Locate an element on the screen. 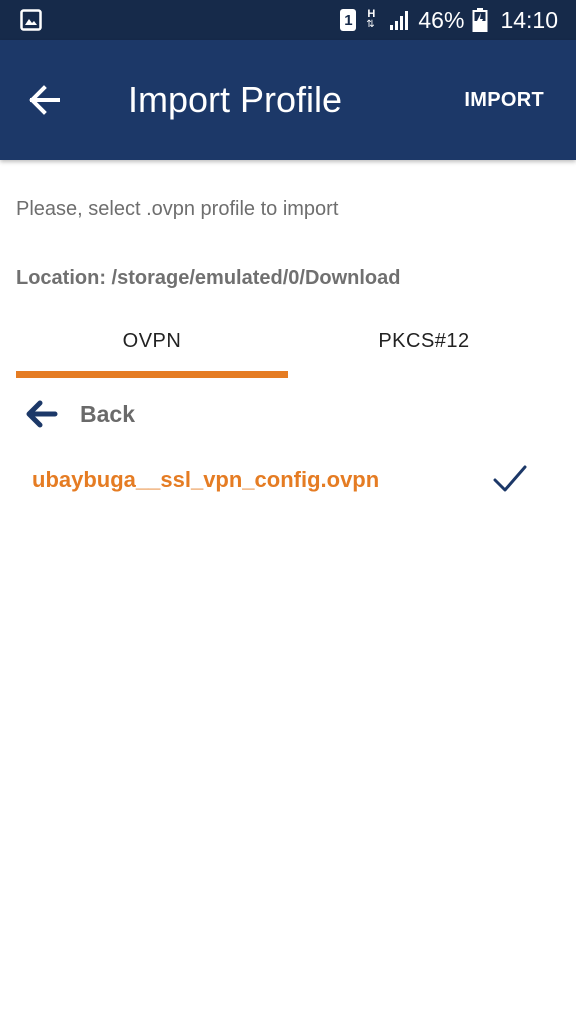  signal-icon is located at coordinates (399, 20).